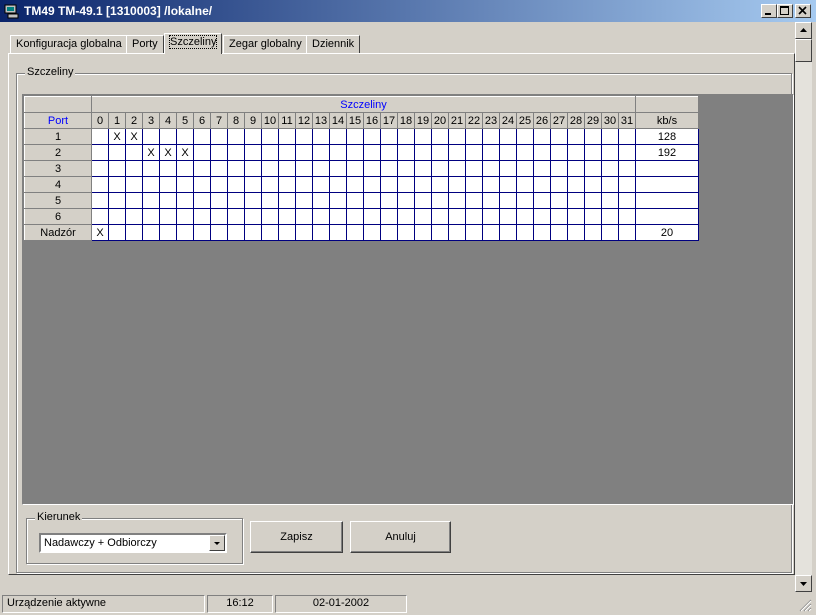 The width and height of the screenshot is (816, 615). What do you see at coordinates (803, 30) in the screenshot?
I see `scroll-up-button` at bounding box center [803, 30].